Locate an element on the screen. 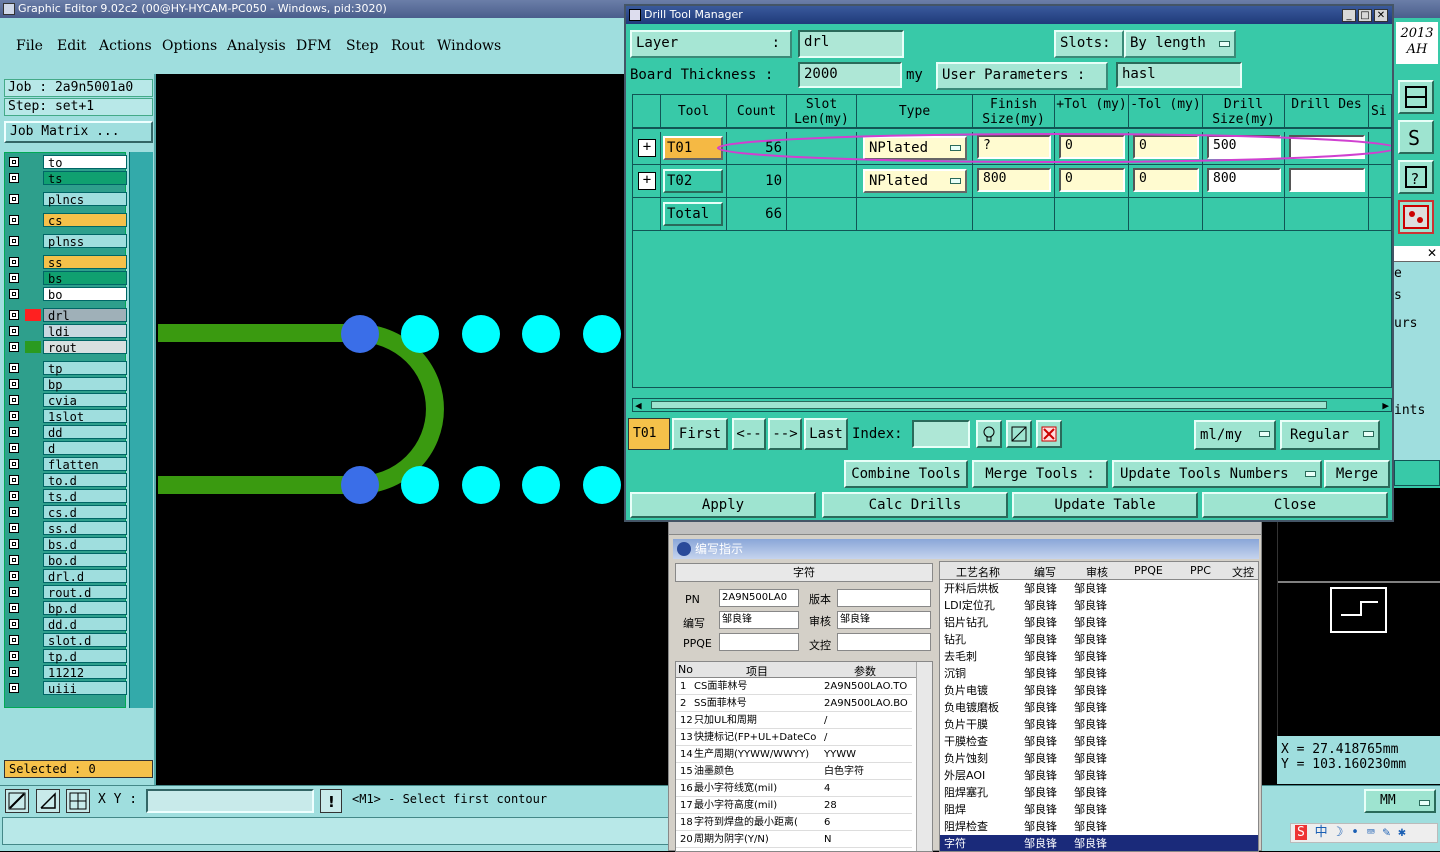 The width and height of the screenshot is (1440, 852). layer-row-bp.d: bp.d is located at coordinates (67, 608).